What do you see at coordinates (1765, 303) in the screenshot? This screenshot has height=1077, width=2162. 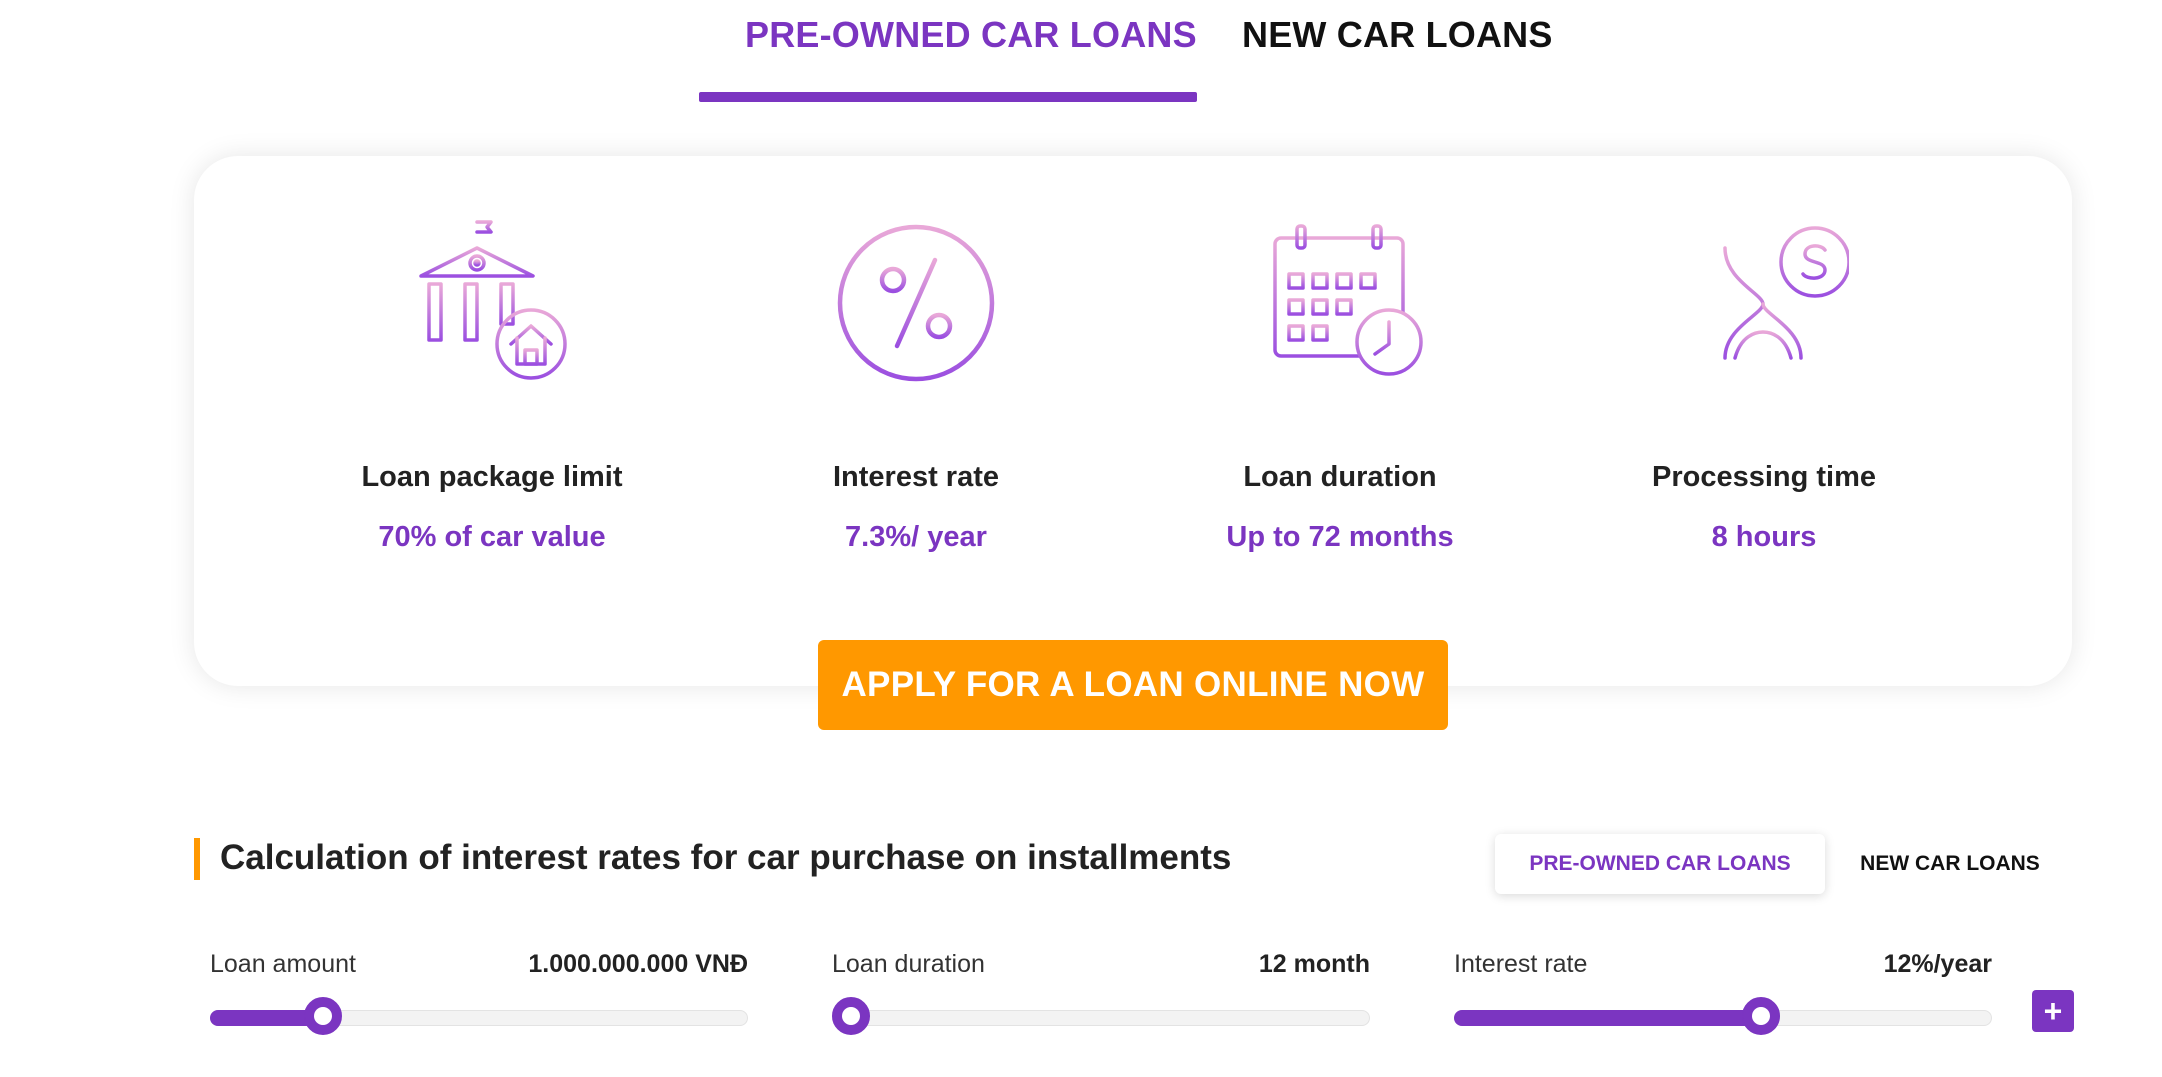 I see `hourglass-dollar-icon` at bounding box center [1765, 303].